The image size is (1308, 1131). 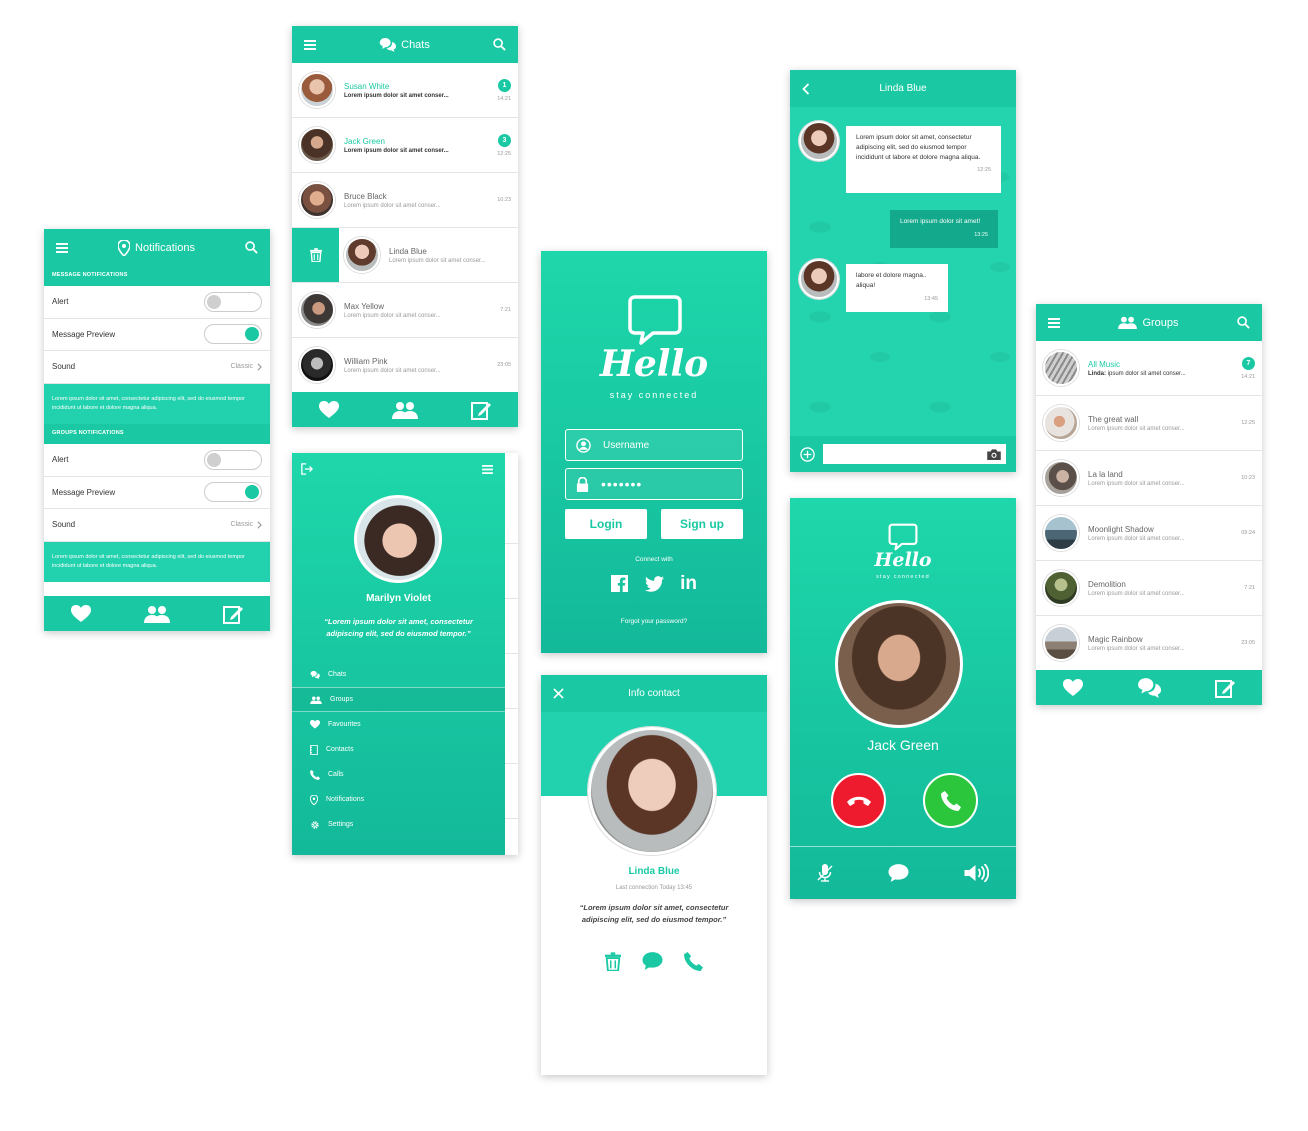 What do you see at coordinates (315, 675) in the screenshot?
I see `chat-bubbles-icon` at bounding box center [315, 675].